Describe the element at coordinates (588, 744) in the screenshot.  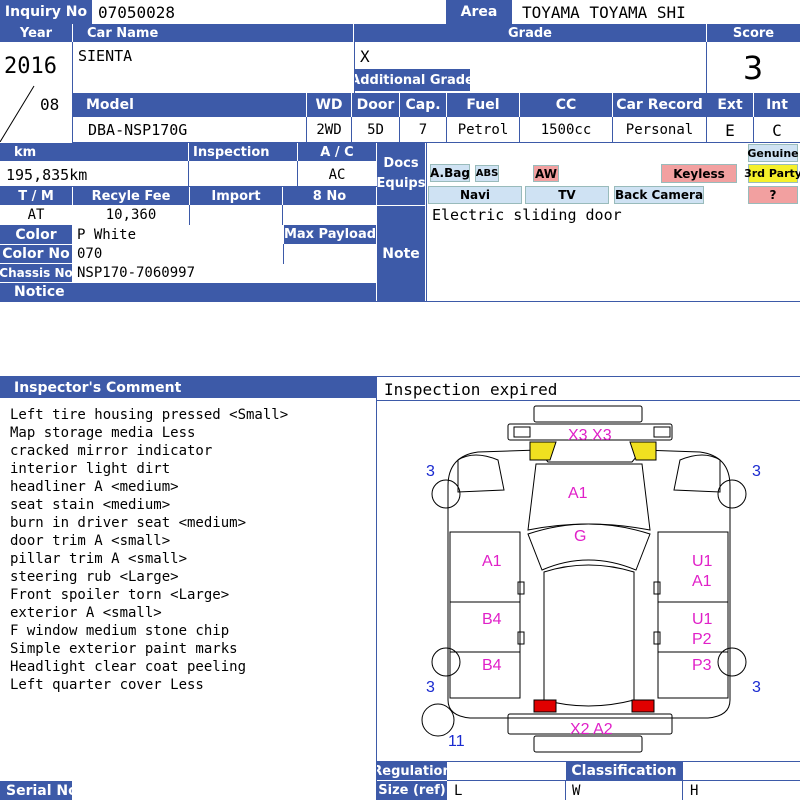
I see `rear-bumper-bottom` at that location.